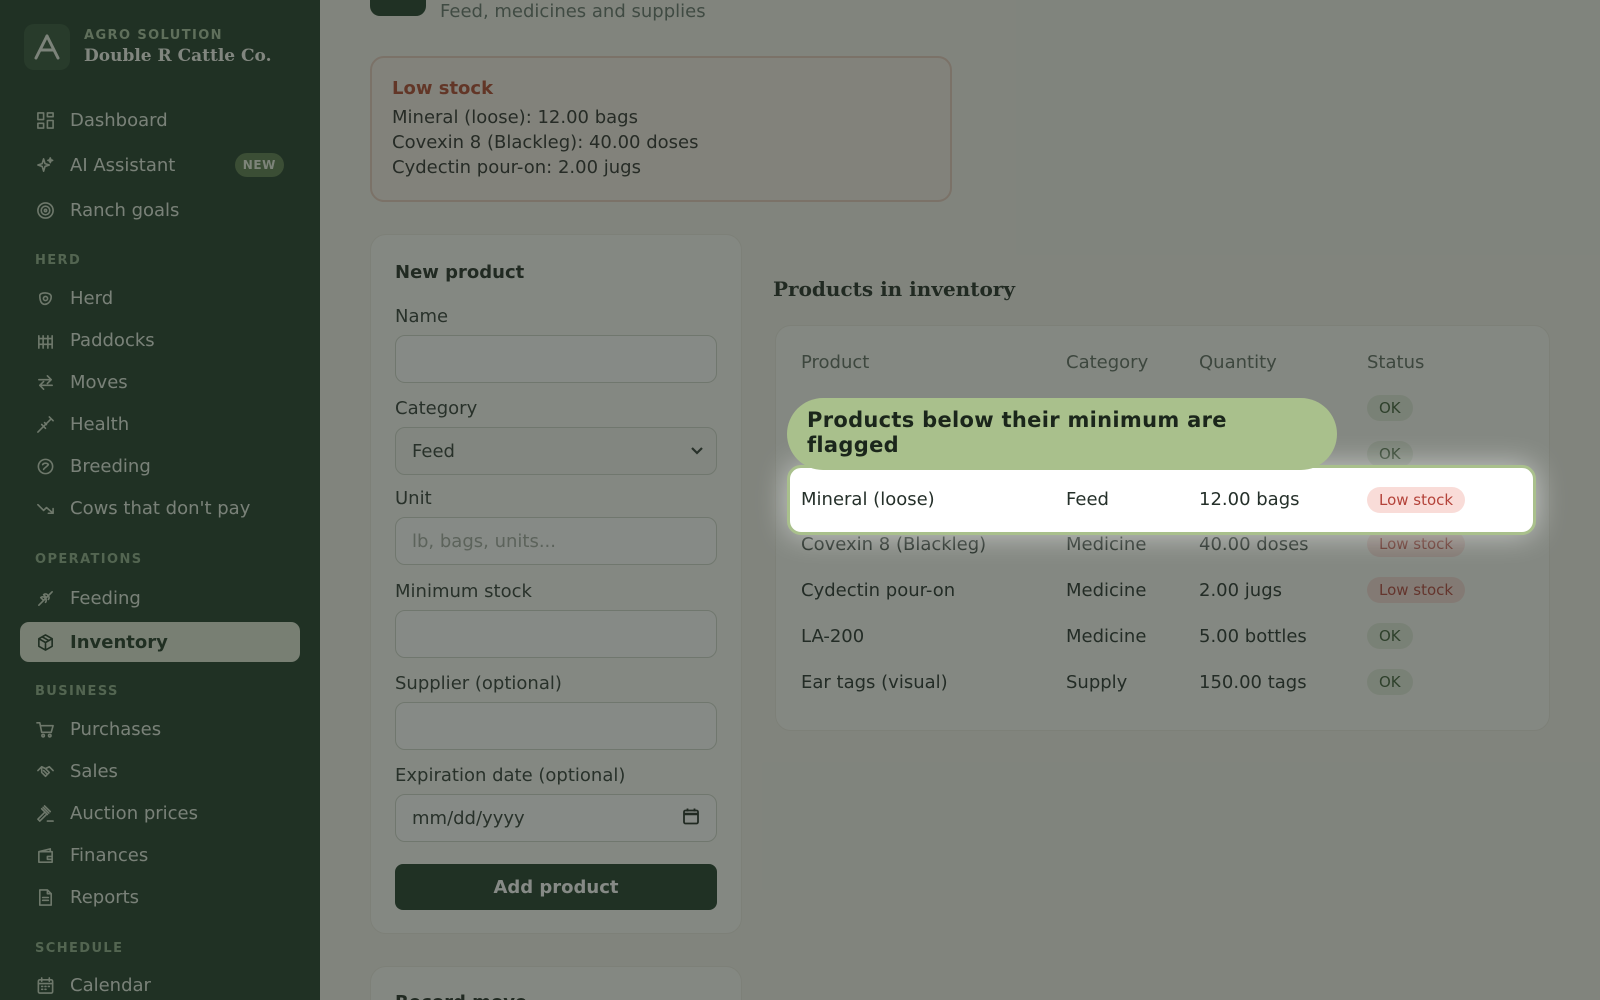  What do you see at coordinates (1062, 434) in the screenshot?
I see `tour-tooltip: Products below their minimum are flagged` at bounding box center [1062, 434].